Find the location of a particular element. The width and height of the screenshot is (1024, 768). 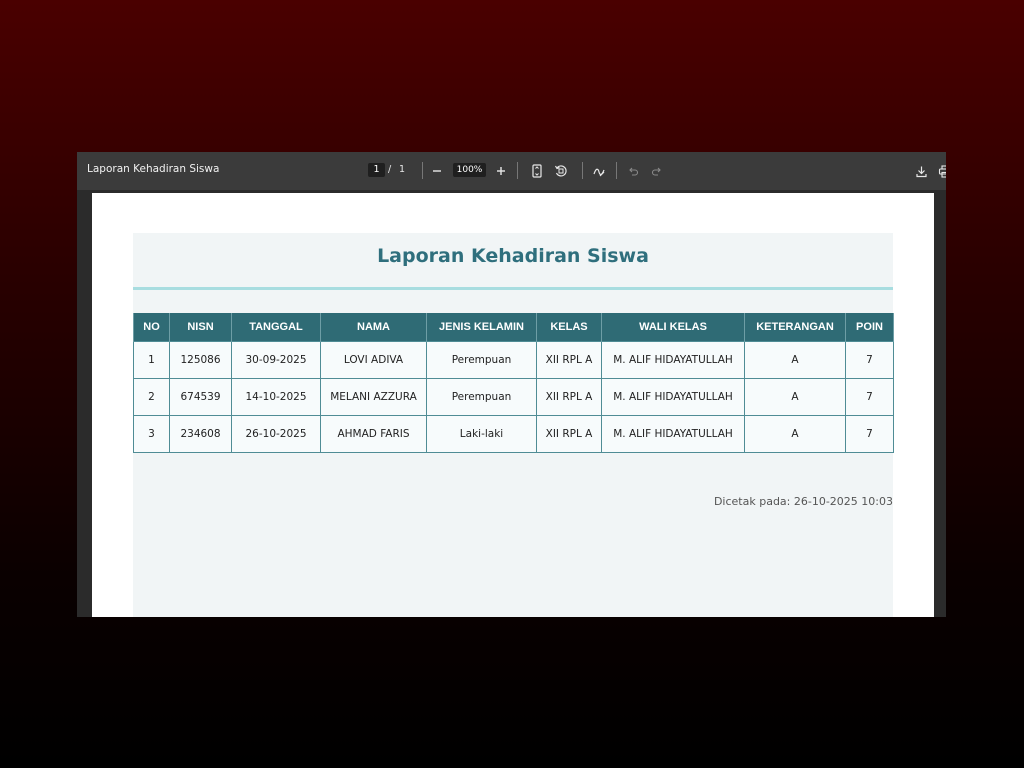

cell-nama: AHMAD FARIS is located at coordinates (373, 434).